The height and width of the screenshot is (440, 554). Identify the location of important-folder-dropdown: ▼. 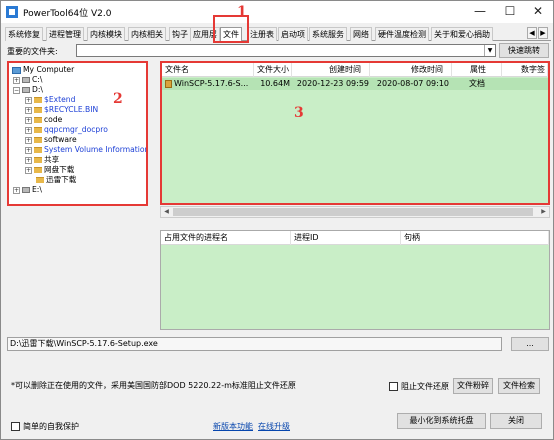
(286, 50).